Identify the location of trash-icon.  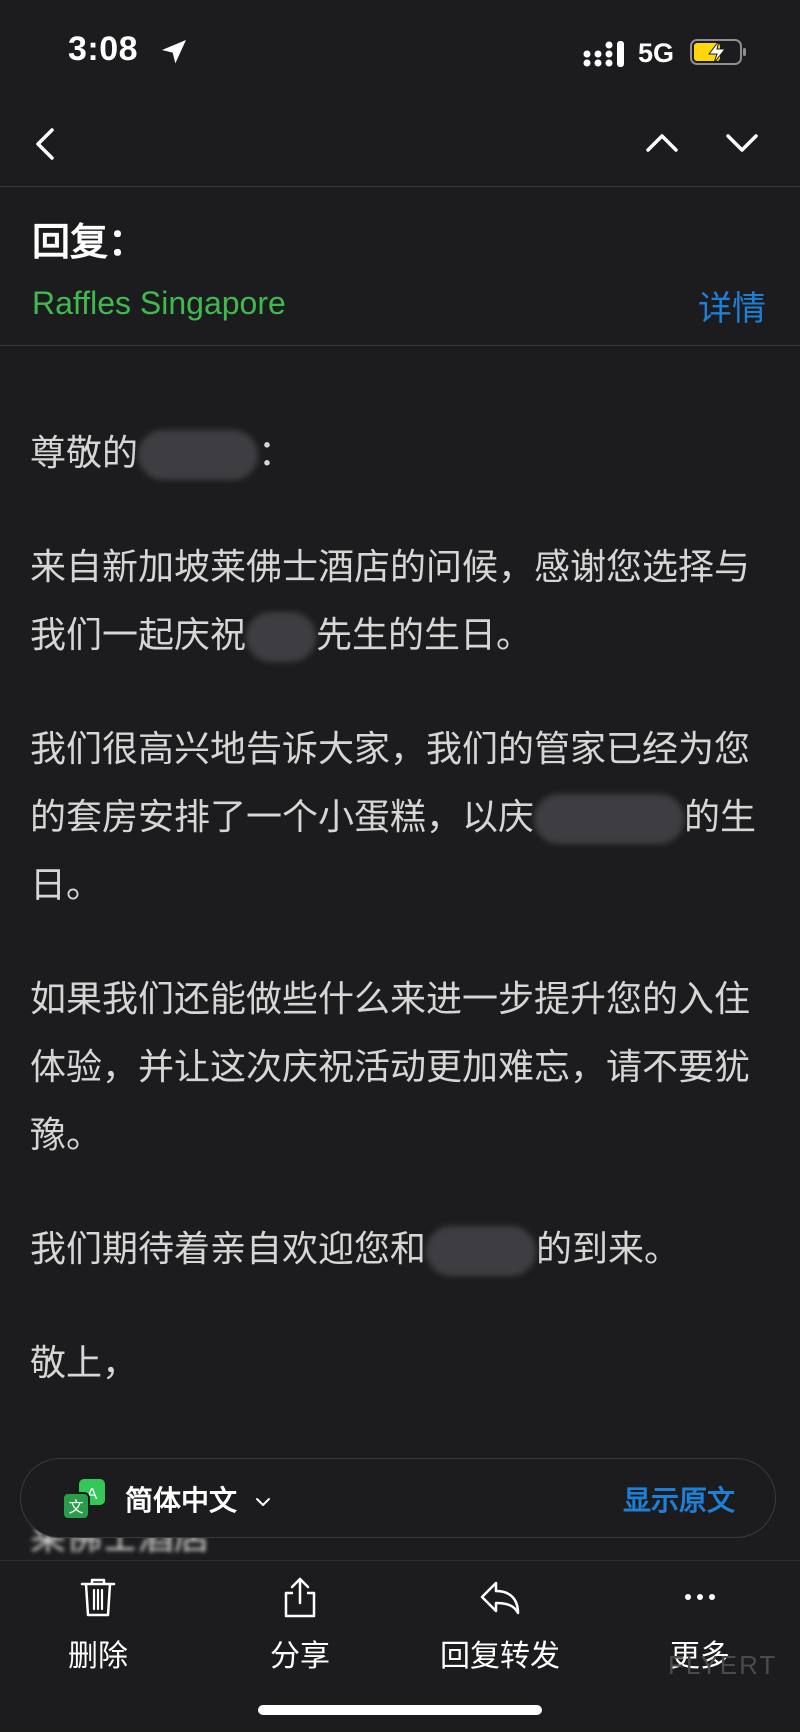
(98, 1597).